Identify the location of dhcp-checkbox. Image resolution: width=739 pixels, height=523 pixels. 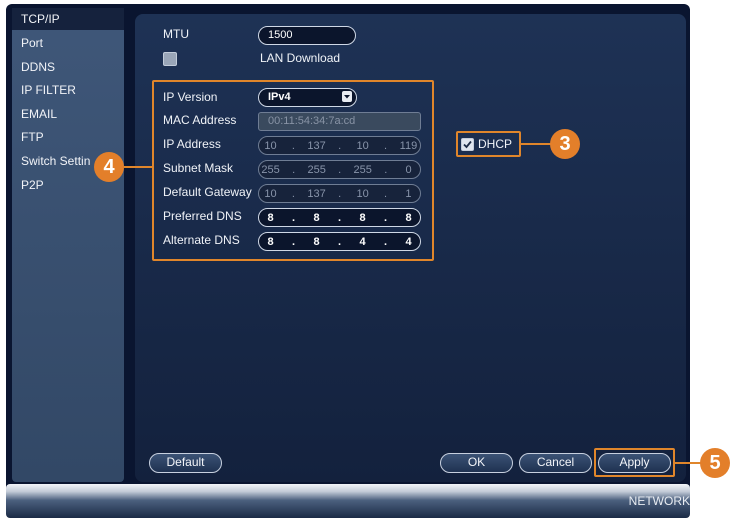
(467, 144).